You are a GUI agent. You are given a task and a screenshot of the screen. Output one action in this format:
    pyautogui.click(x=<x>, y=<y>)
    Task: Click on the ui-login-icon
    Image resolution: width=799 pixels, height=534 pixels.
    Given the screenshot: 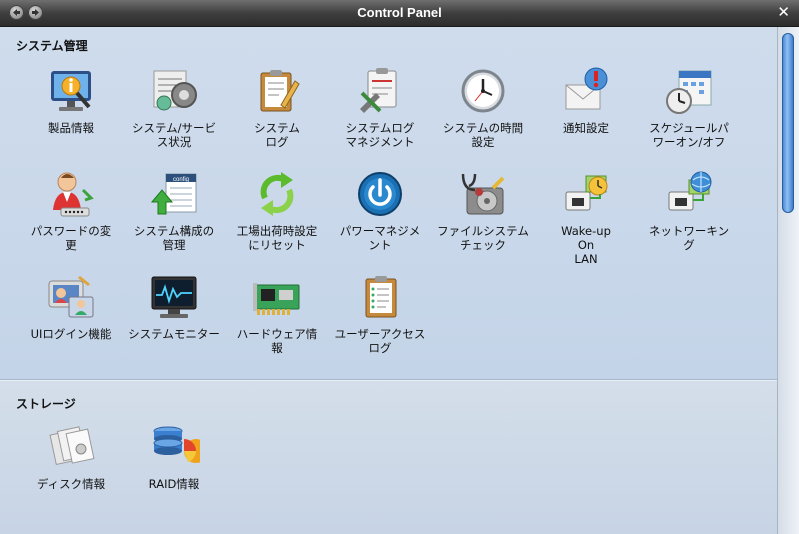 What is the action you would take?
    pyautogui.click(x=71, y=296)
    